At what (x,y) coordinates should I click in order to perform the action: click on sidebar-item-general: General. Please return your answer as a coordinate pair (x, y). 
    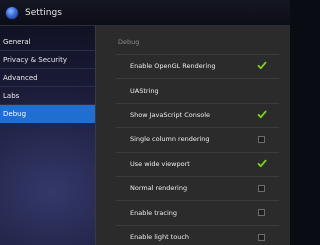
    Looking at the image, I should click on (47, 42).